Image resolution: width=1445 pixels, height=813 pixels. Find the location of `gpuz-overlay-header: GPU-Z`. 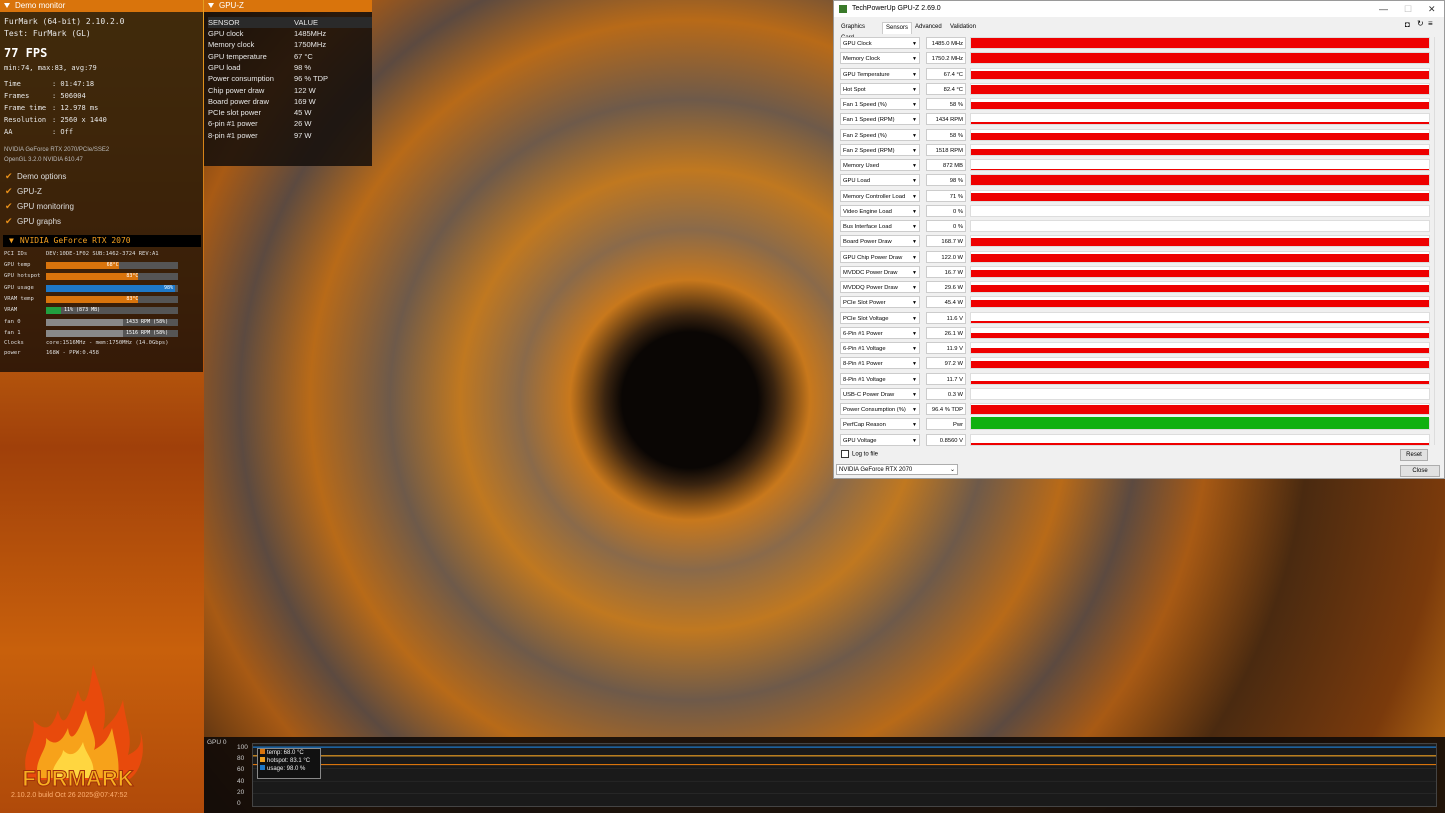

gpuz-overlay-header: GPU-Z is located at coordinates (288, 6).